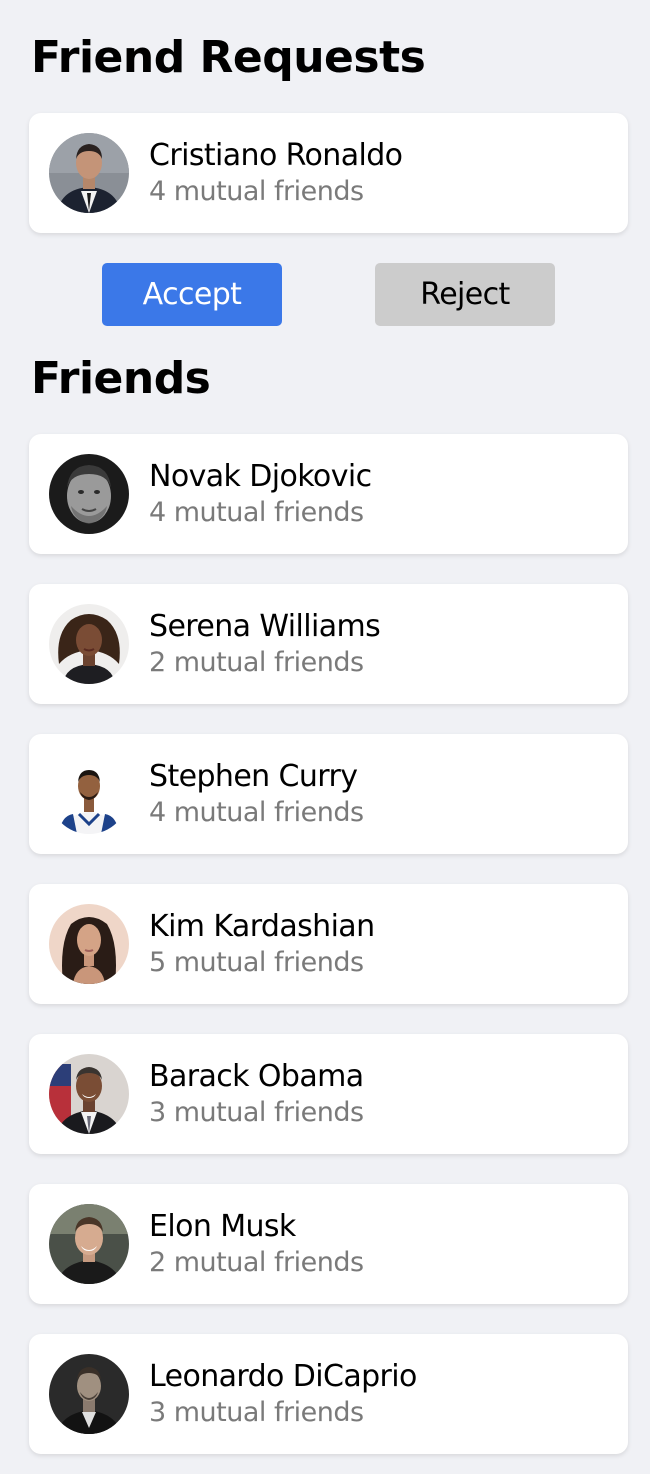 Image resolution: width=650 pixels, height=1474 pixels. Describe the element at coordinates (260, 476) in the screenshot. I see `friend-name: Novak Djokovic` at that location.